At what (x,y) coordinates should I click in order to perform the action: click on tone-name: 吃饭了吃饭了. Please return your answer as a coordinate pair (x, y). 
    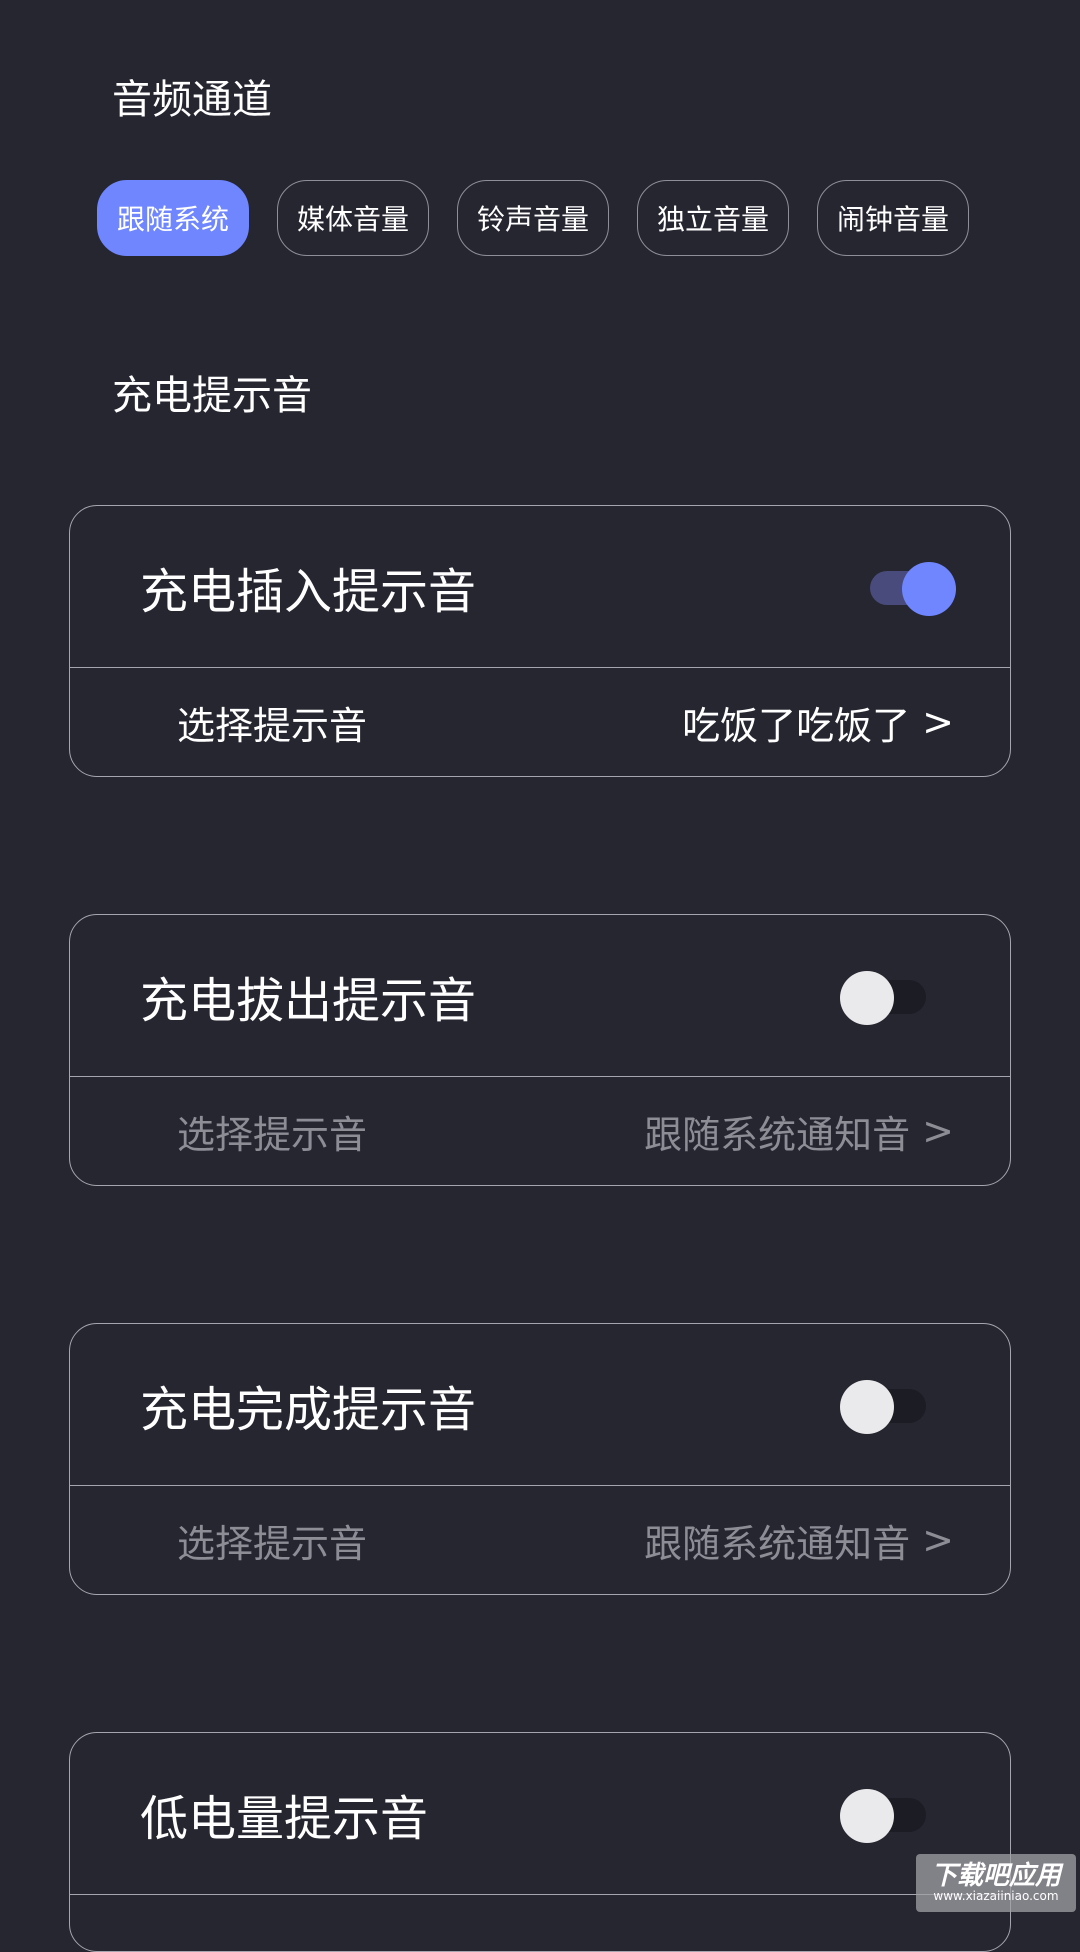
    Looking at the image, I should click on (796, 725).